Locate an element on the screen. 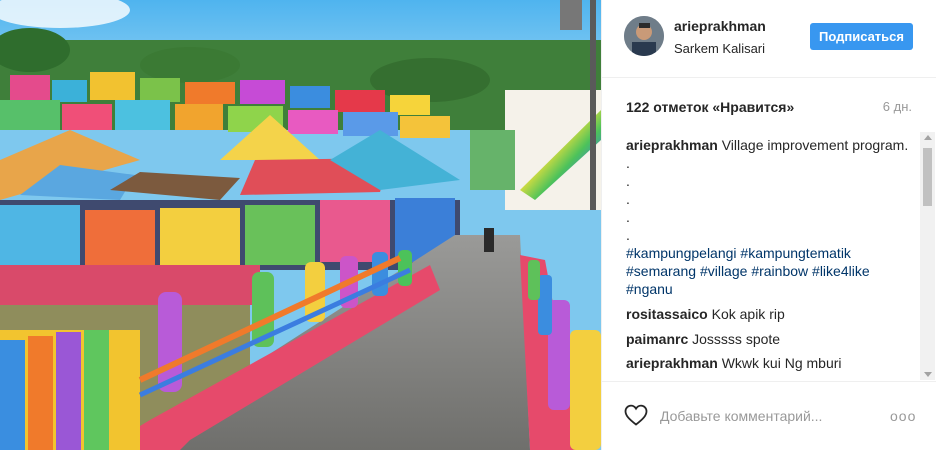 The image size is (936, 450). scroll-down-arrow-icon is located at coordinates (928, 374).